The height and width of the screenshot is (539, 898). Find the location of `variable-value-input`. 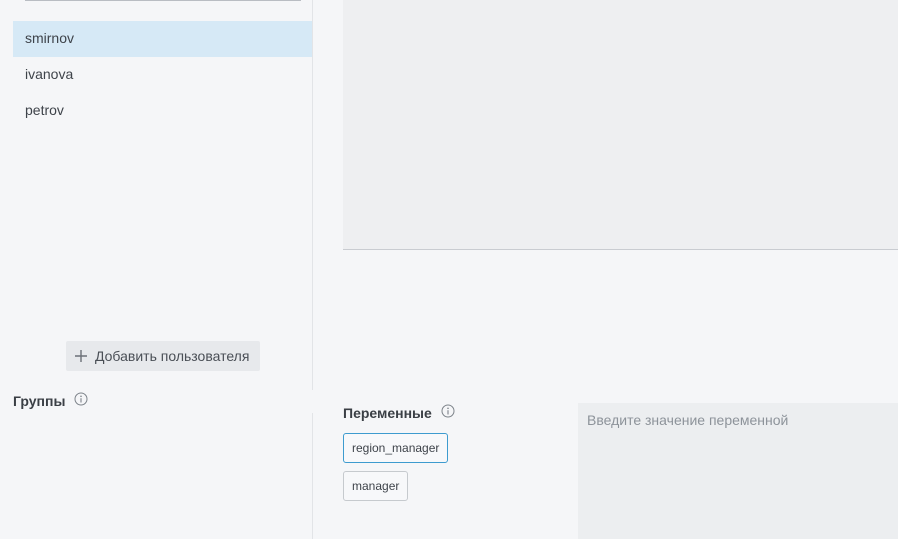

variable-value-input is located at coordinates (738, 471).